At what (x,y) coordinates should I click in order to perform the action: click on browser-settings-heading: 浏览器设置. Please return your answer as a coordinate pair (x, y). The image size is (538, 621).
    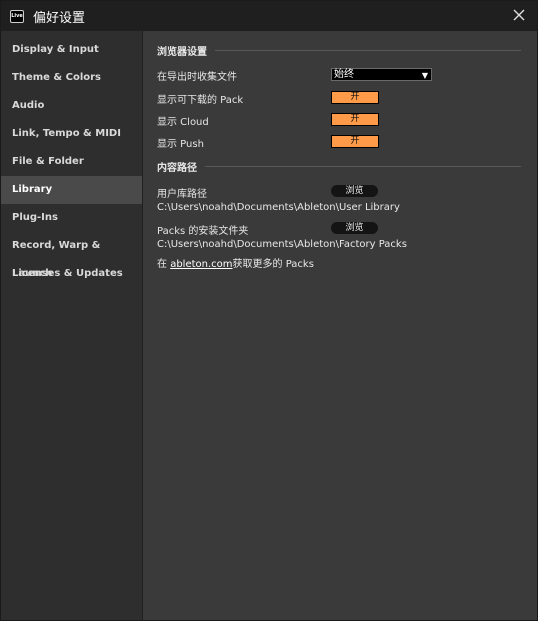
    Looking at the image, I should click on (182, 52).